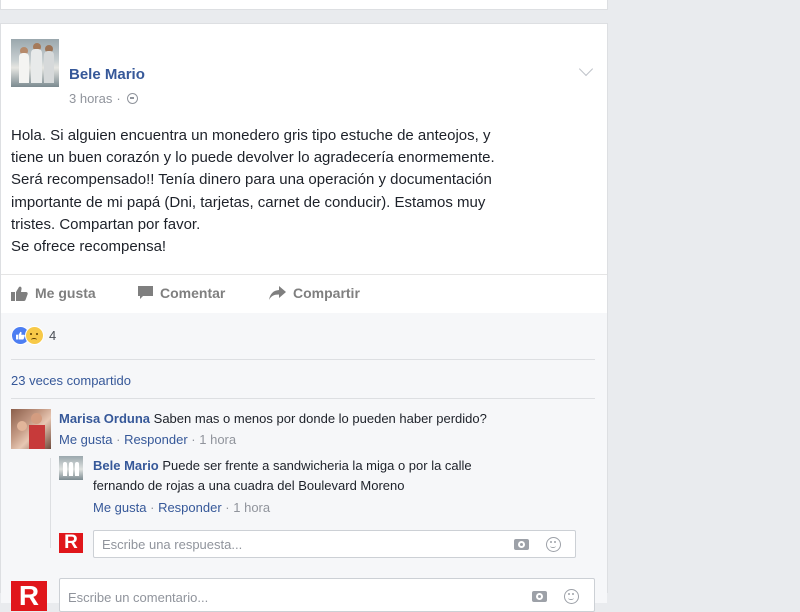 The width and height of the screenshot is (800, 612). Describe the element at coordinates (106, 224) in the screenshot. I see `post-body-line: tristes. Compartan por favor.` at that location.